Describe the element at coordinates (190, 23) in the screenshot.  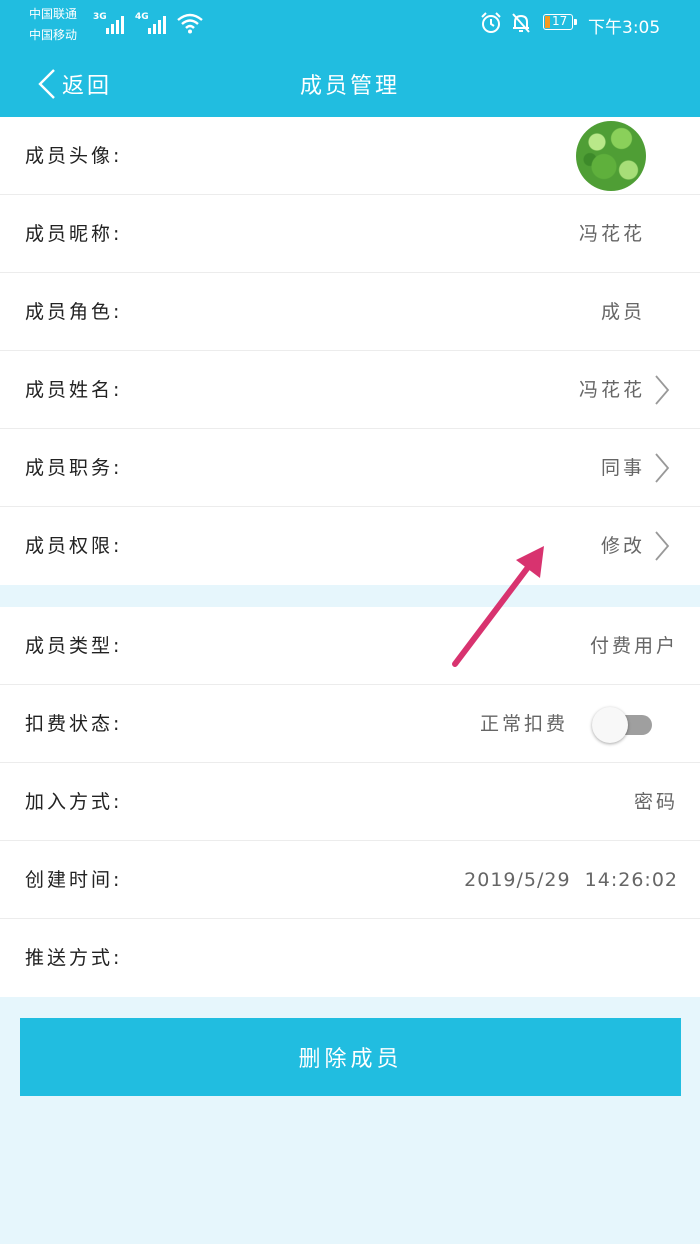
I see `wifi-icon` at that location.